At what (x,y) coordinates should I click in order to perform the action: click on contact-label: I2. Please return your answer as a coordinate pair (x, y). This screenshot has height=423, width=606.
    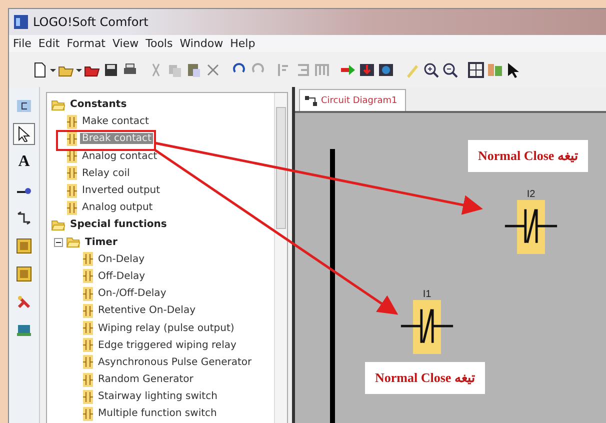
    Looking at the image, I should click on (531, 194).